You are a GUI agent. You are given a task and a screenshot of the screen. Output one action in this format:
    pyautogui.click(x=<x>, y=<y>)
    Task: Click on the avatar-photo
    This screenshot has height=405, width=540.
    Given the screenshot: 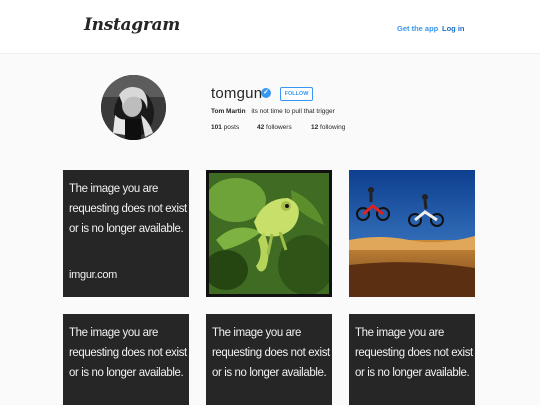 What is the action you would take?
    pyautogui.click(x=133, y=107)
    